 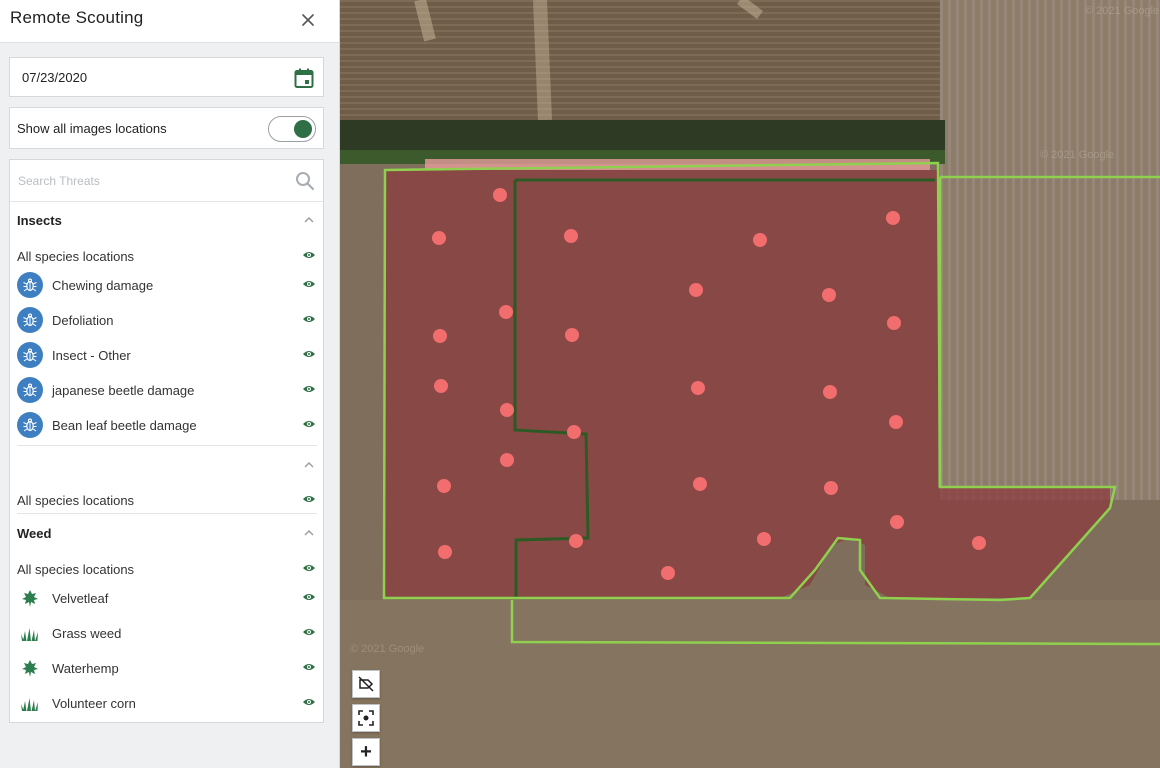 What do you see at coordinates (305, 181) in the screenshot?
I see `search-icon` at bounding box center [305, 181].